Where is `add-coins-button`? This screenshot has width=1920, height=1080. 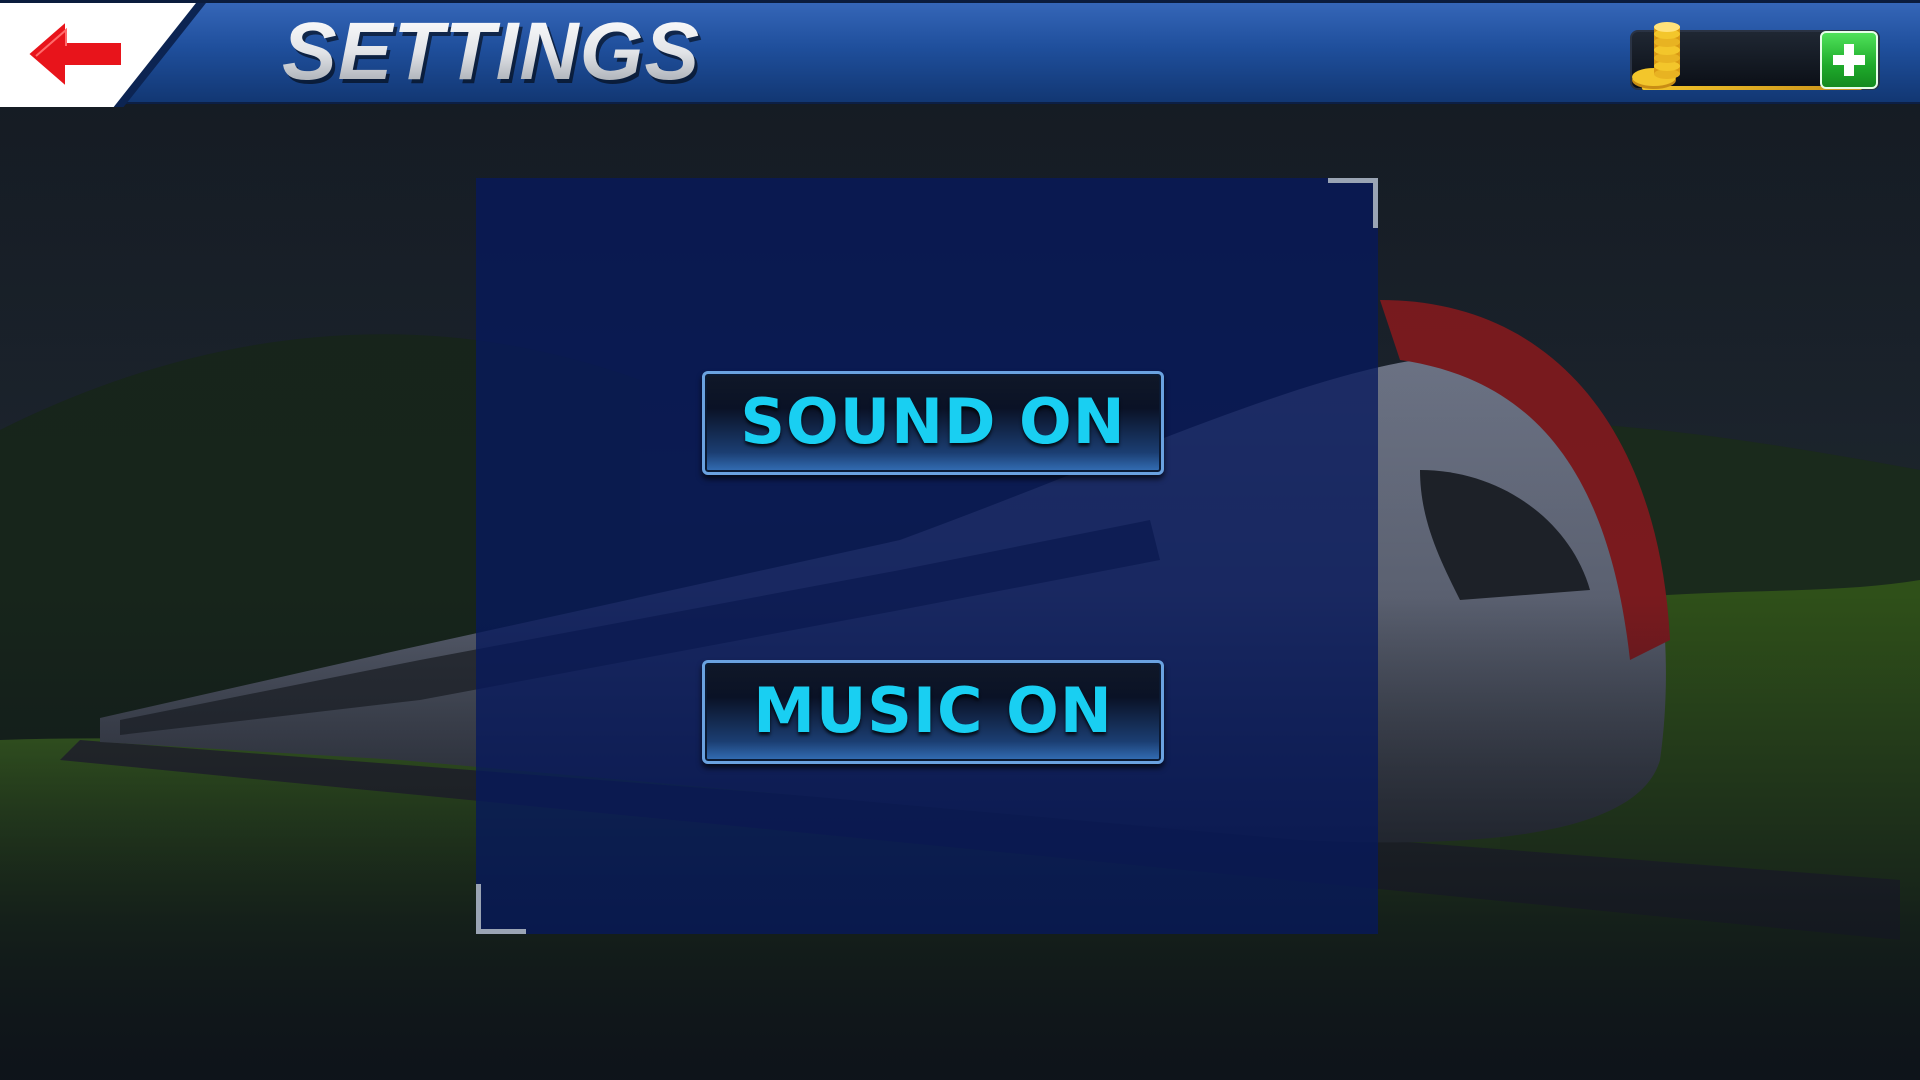
add-coins-button is located at coordinates (1849, 60).